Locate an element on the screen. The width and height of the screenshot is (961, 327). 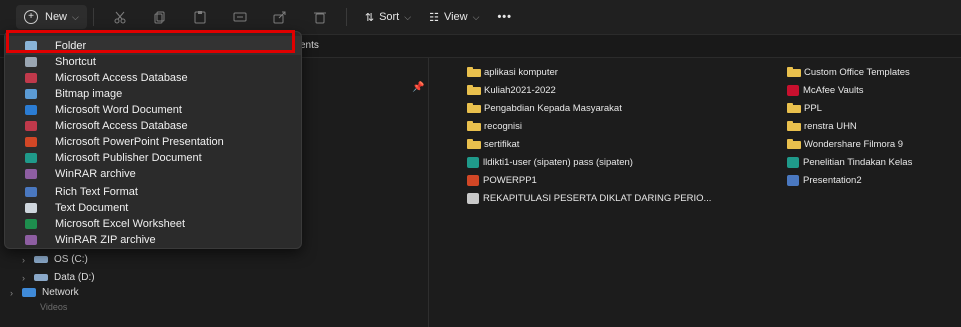
item-label: aplikasi komputer is located at coordinates (521, 72).